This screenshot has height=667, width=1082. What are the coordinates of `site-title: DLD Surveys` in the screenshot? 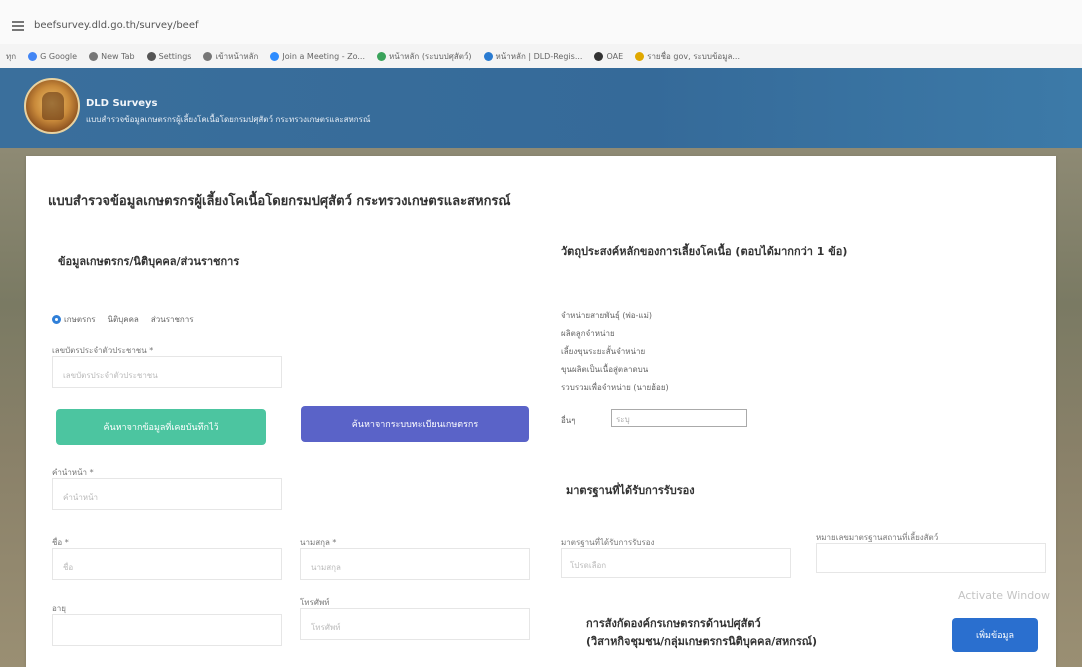 It's located at (121, 103).